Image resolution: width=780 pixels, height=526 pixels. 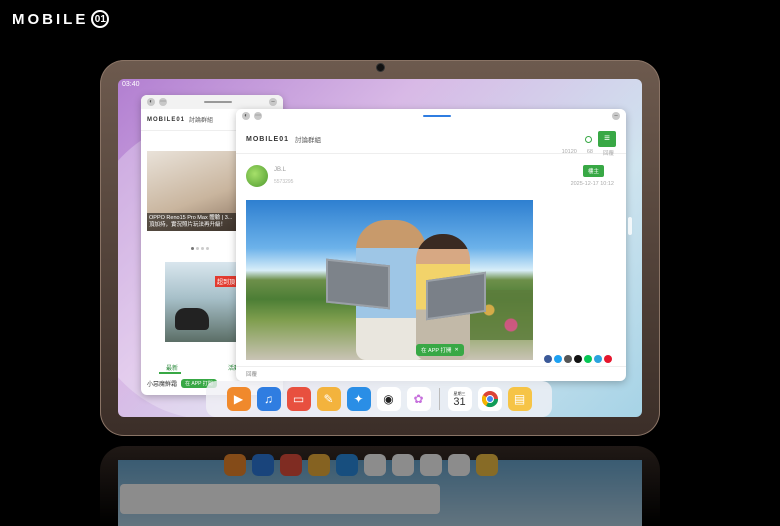 What do you see at coordinates (284, 182) in the screenshot?
I see `author-id: 5573295` at bounding box center [284, 182].